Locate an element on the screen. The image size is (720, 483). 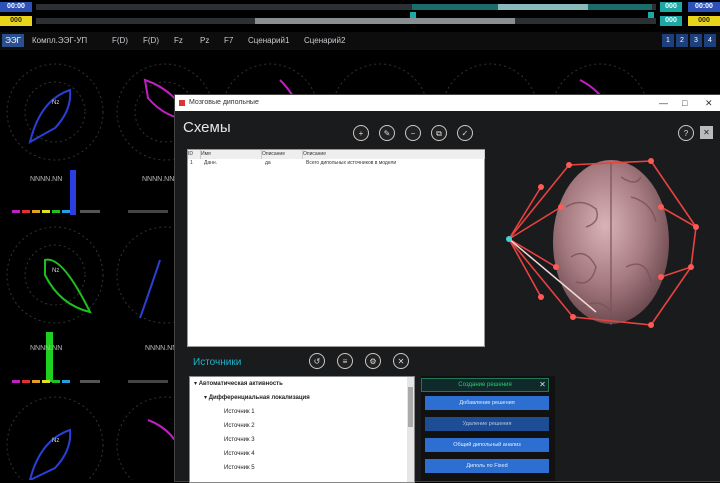
mid-tag-2: 000 is located at coordinates (671, 21).